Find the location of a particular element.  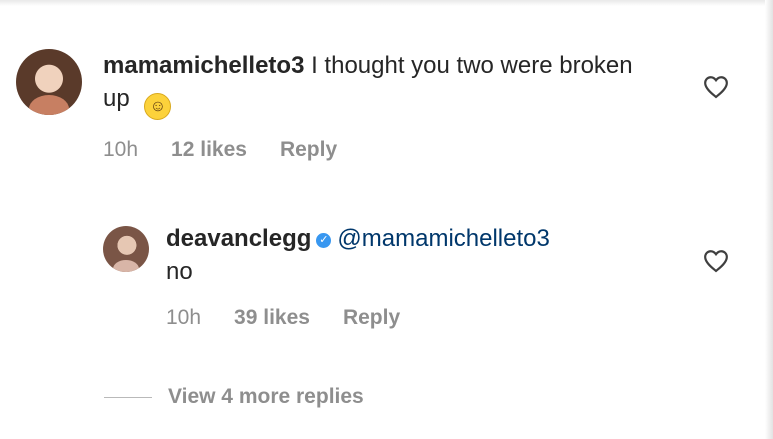

reply-message: no is located at coordinates (179, 271).